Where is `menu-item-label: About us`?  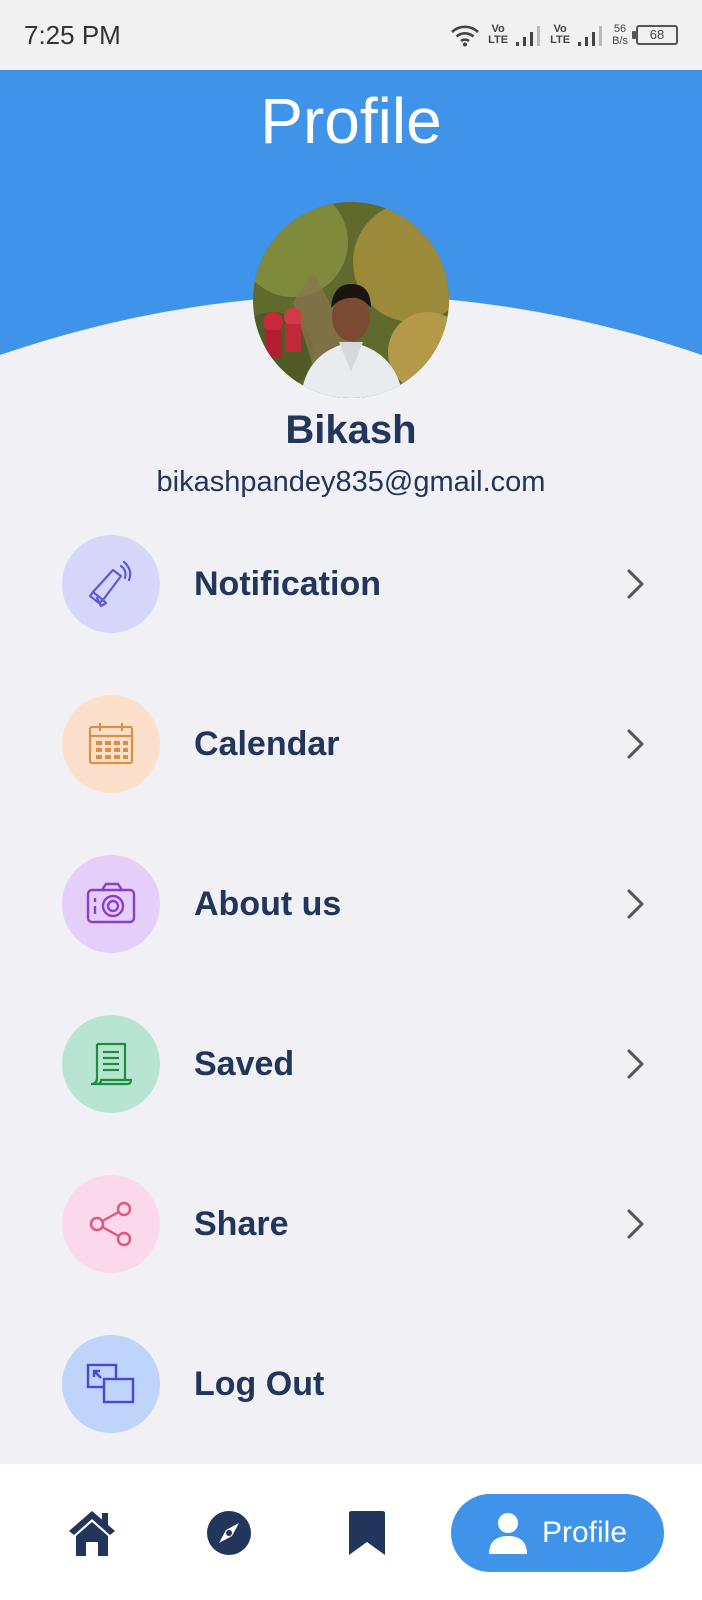 menu-item-label: About us is located at coordinates (268, 903).